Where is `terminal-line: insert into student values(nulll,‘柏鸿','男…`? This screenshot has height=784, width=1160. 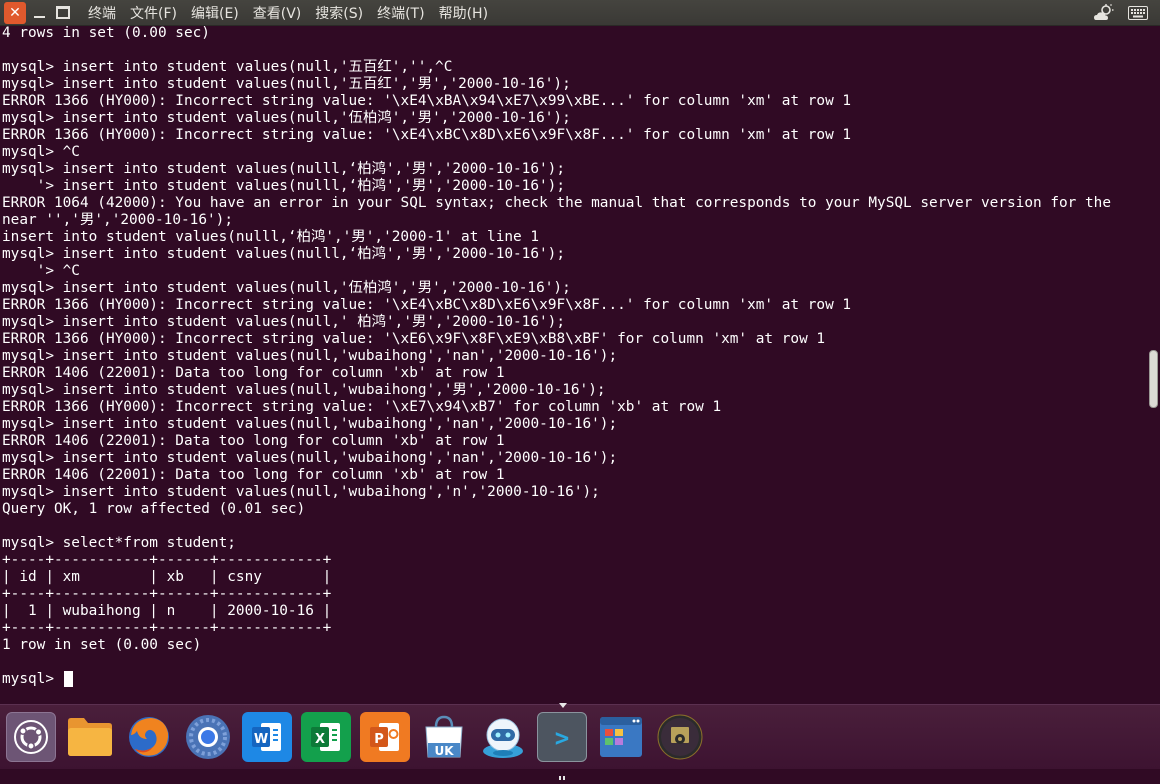
terminal-line: insert into student values(nulll,‘柏鸿','男… is located at coordinates (271, 237).